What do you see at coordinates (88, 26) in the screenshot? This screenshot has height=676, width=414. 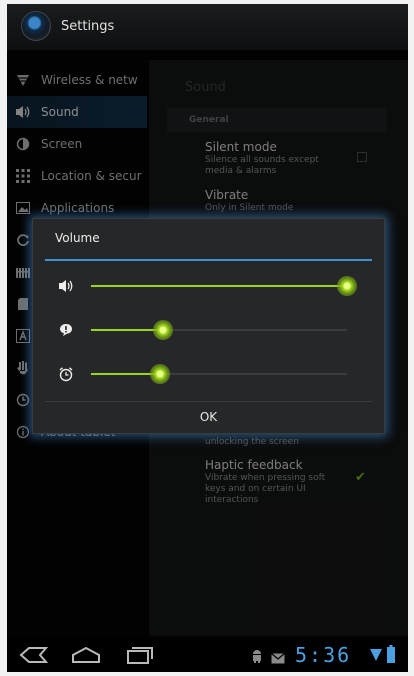 I see `page-title: Settings` at bounding box center [88, 26].